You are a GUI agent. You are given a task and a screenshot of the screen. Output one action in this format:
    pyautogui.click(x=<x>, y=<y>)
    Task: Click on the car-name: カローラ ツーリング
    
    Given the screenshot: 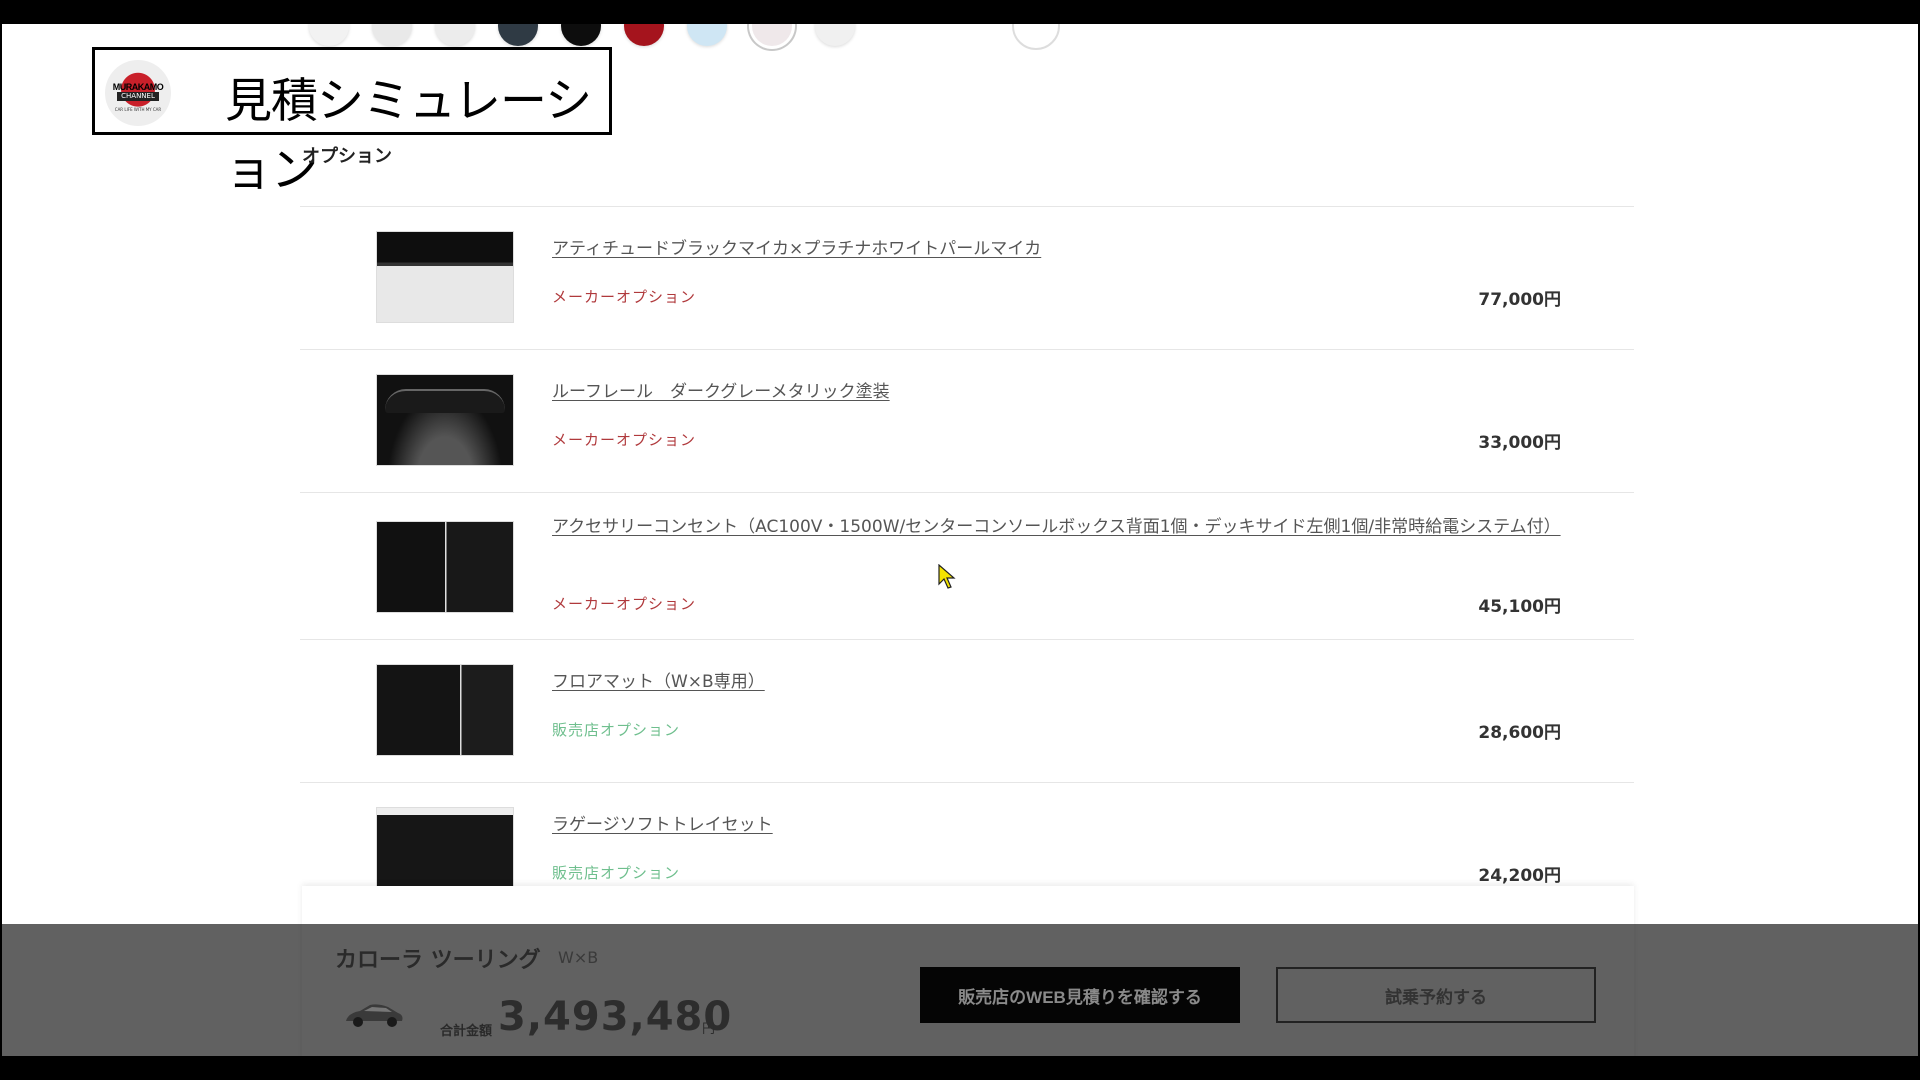 What is the action you would take?
    pyautogui.click(x=438, y=960)
    